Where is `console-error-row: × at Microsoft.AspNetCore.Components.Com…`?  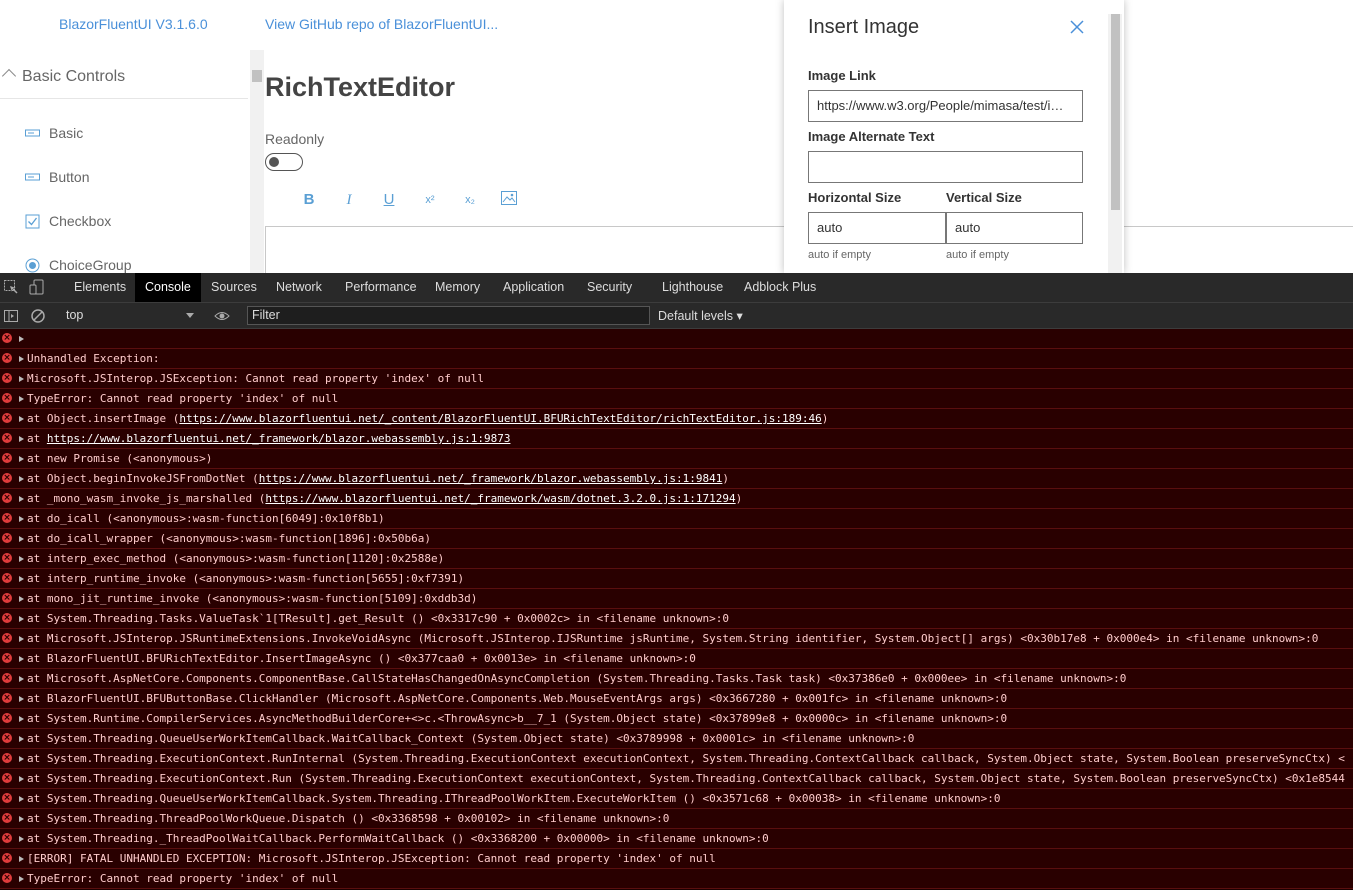 console-error-row: × at Microsoft.AspNetCore.Components.Com… is located at coordinates (676, 679).